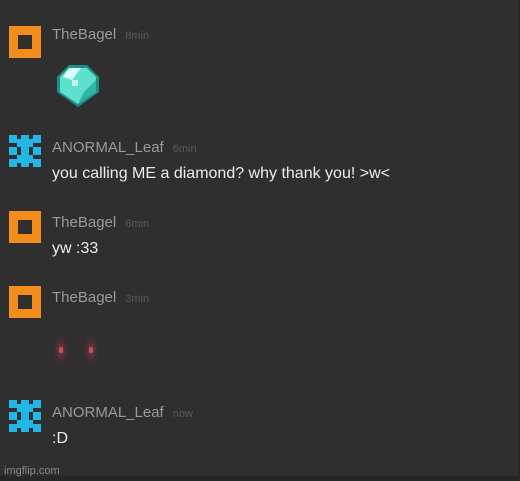 The image size is (520, 481). What do you see at coordinates (137, 299) in the screenshot?
I see `timestamp: 3min` at bounding box center [137, 299].